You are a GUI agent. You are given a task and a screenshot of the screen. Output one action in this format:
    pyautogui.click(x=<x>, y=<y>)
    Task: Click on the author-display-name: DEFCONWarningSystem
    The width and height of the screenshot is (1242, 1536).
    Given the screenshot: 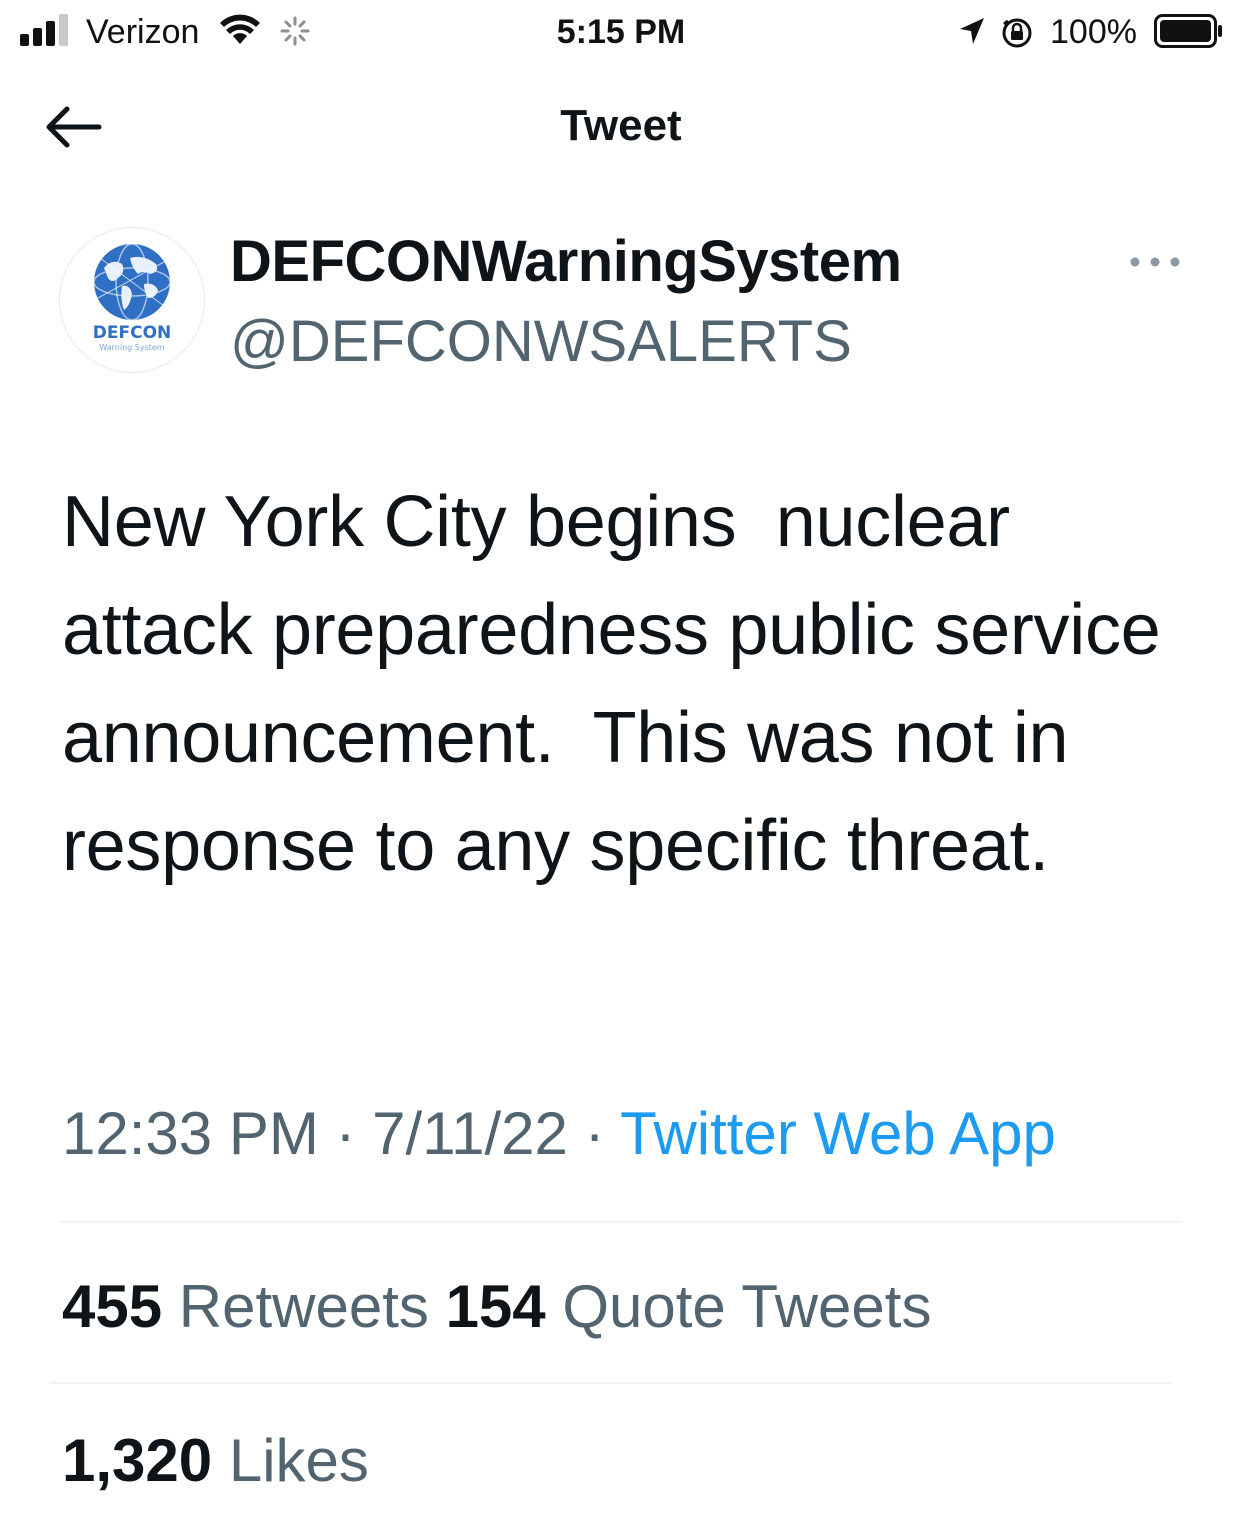 What is the action you would take?
    pyautogui.click(x=566, y=262)
    